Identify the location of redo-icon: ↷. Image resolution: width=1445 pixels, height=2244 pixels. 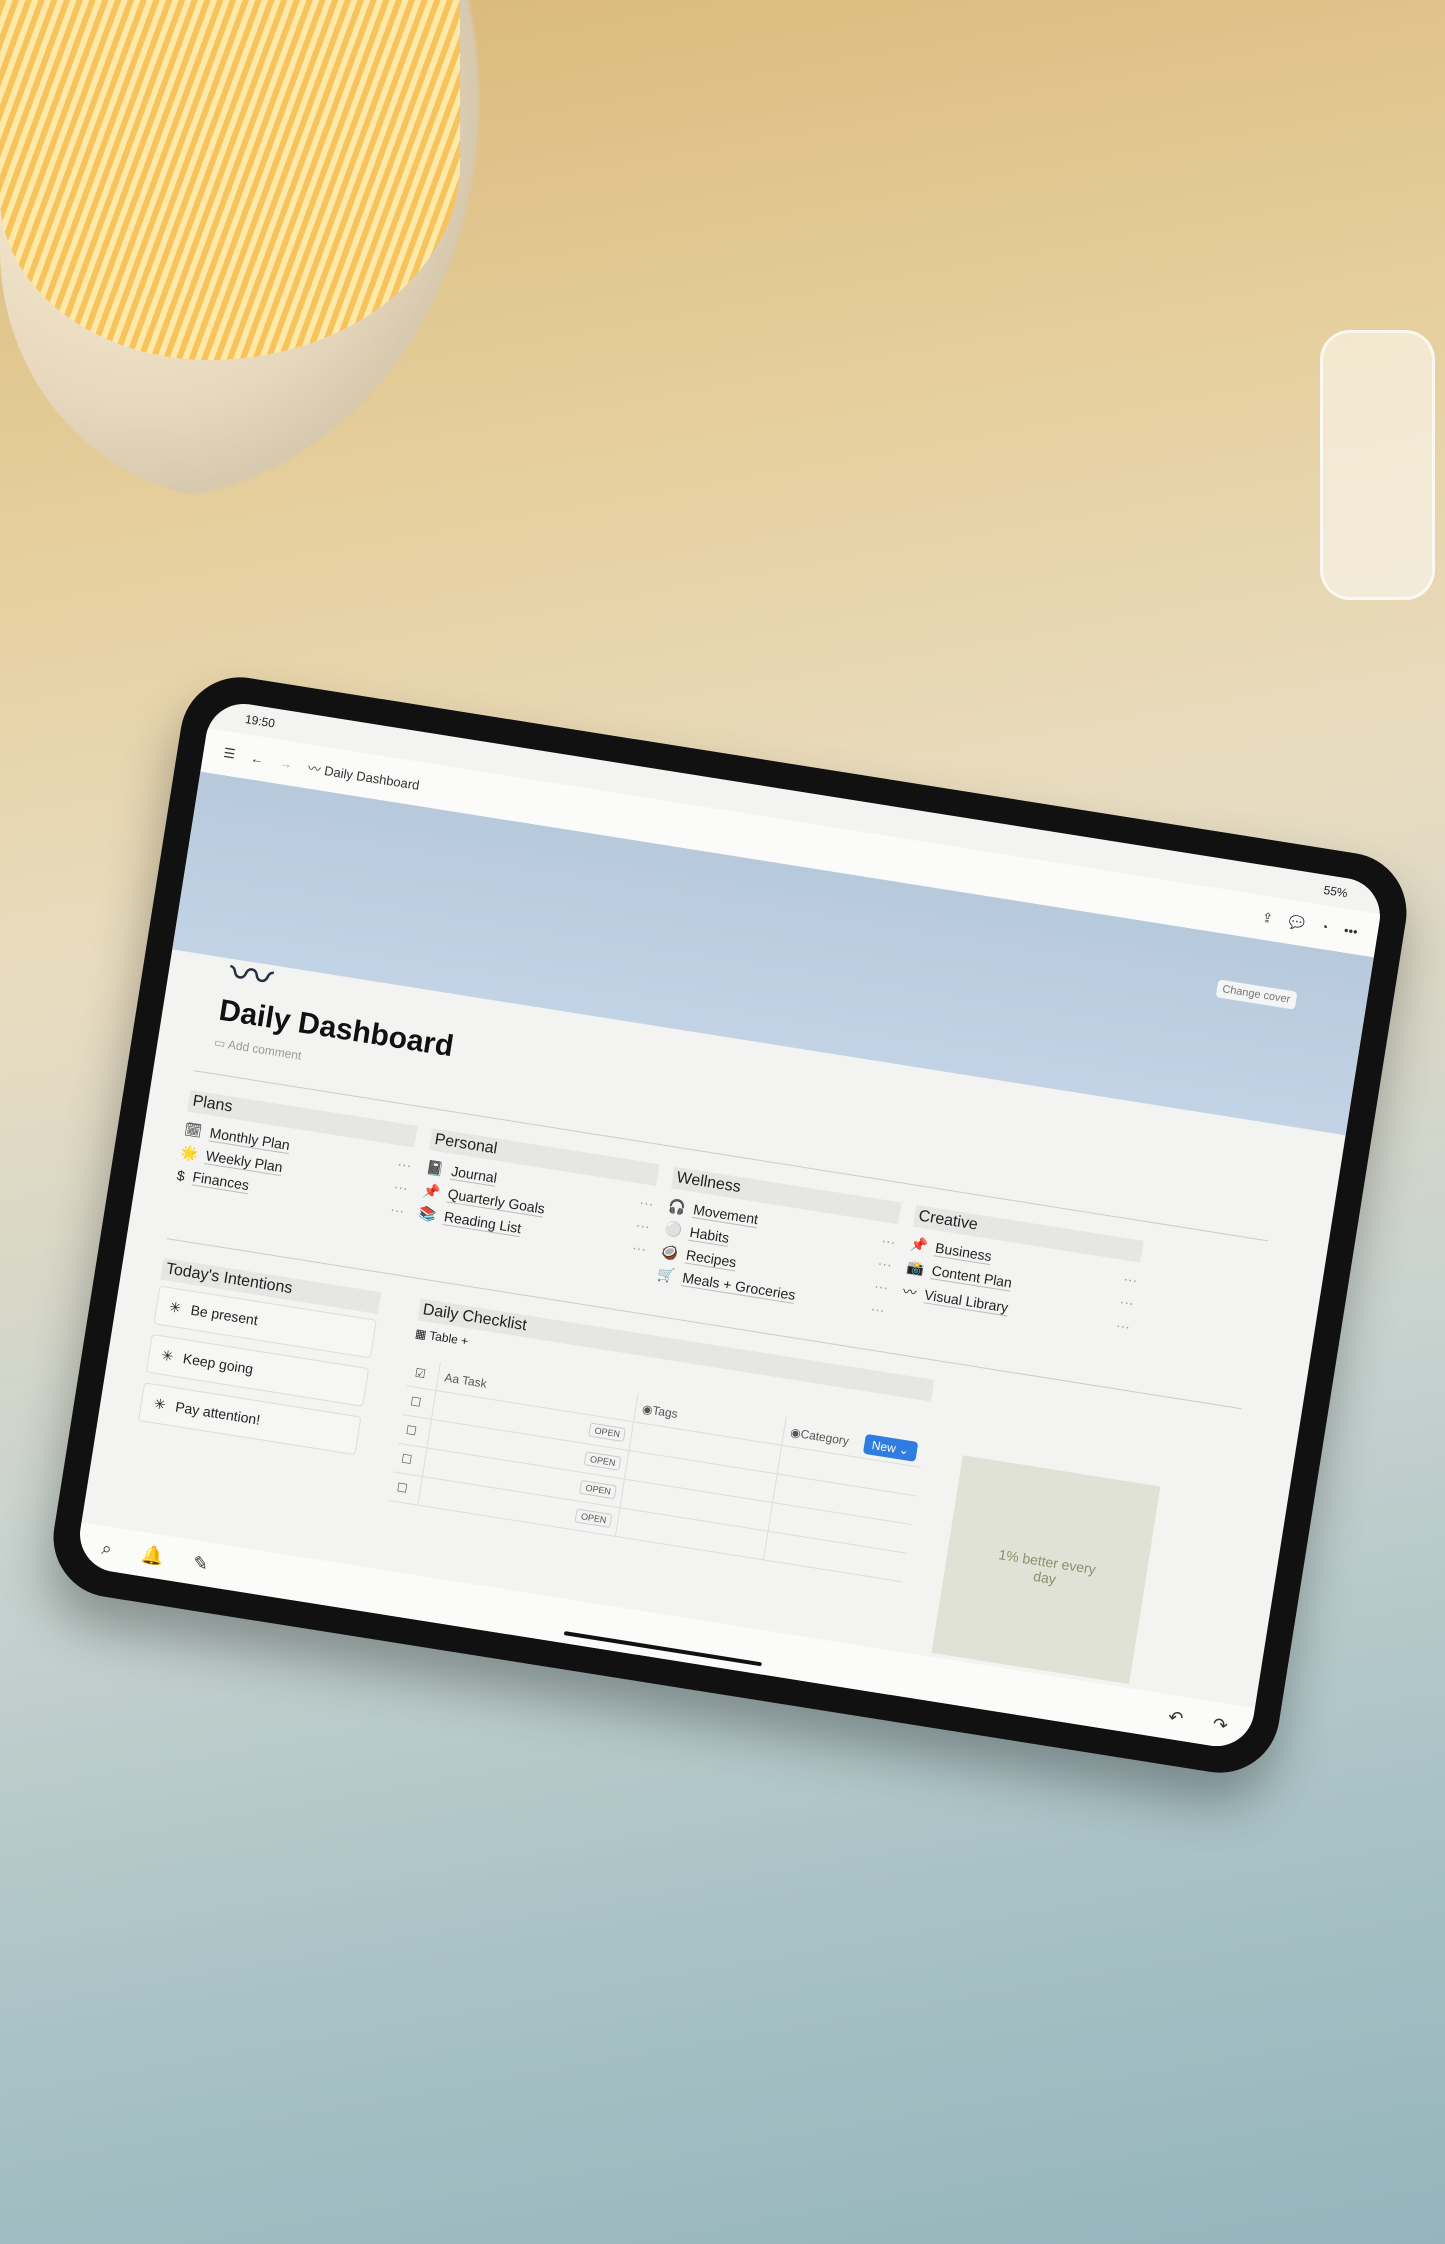
(1220, 1724).